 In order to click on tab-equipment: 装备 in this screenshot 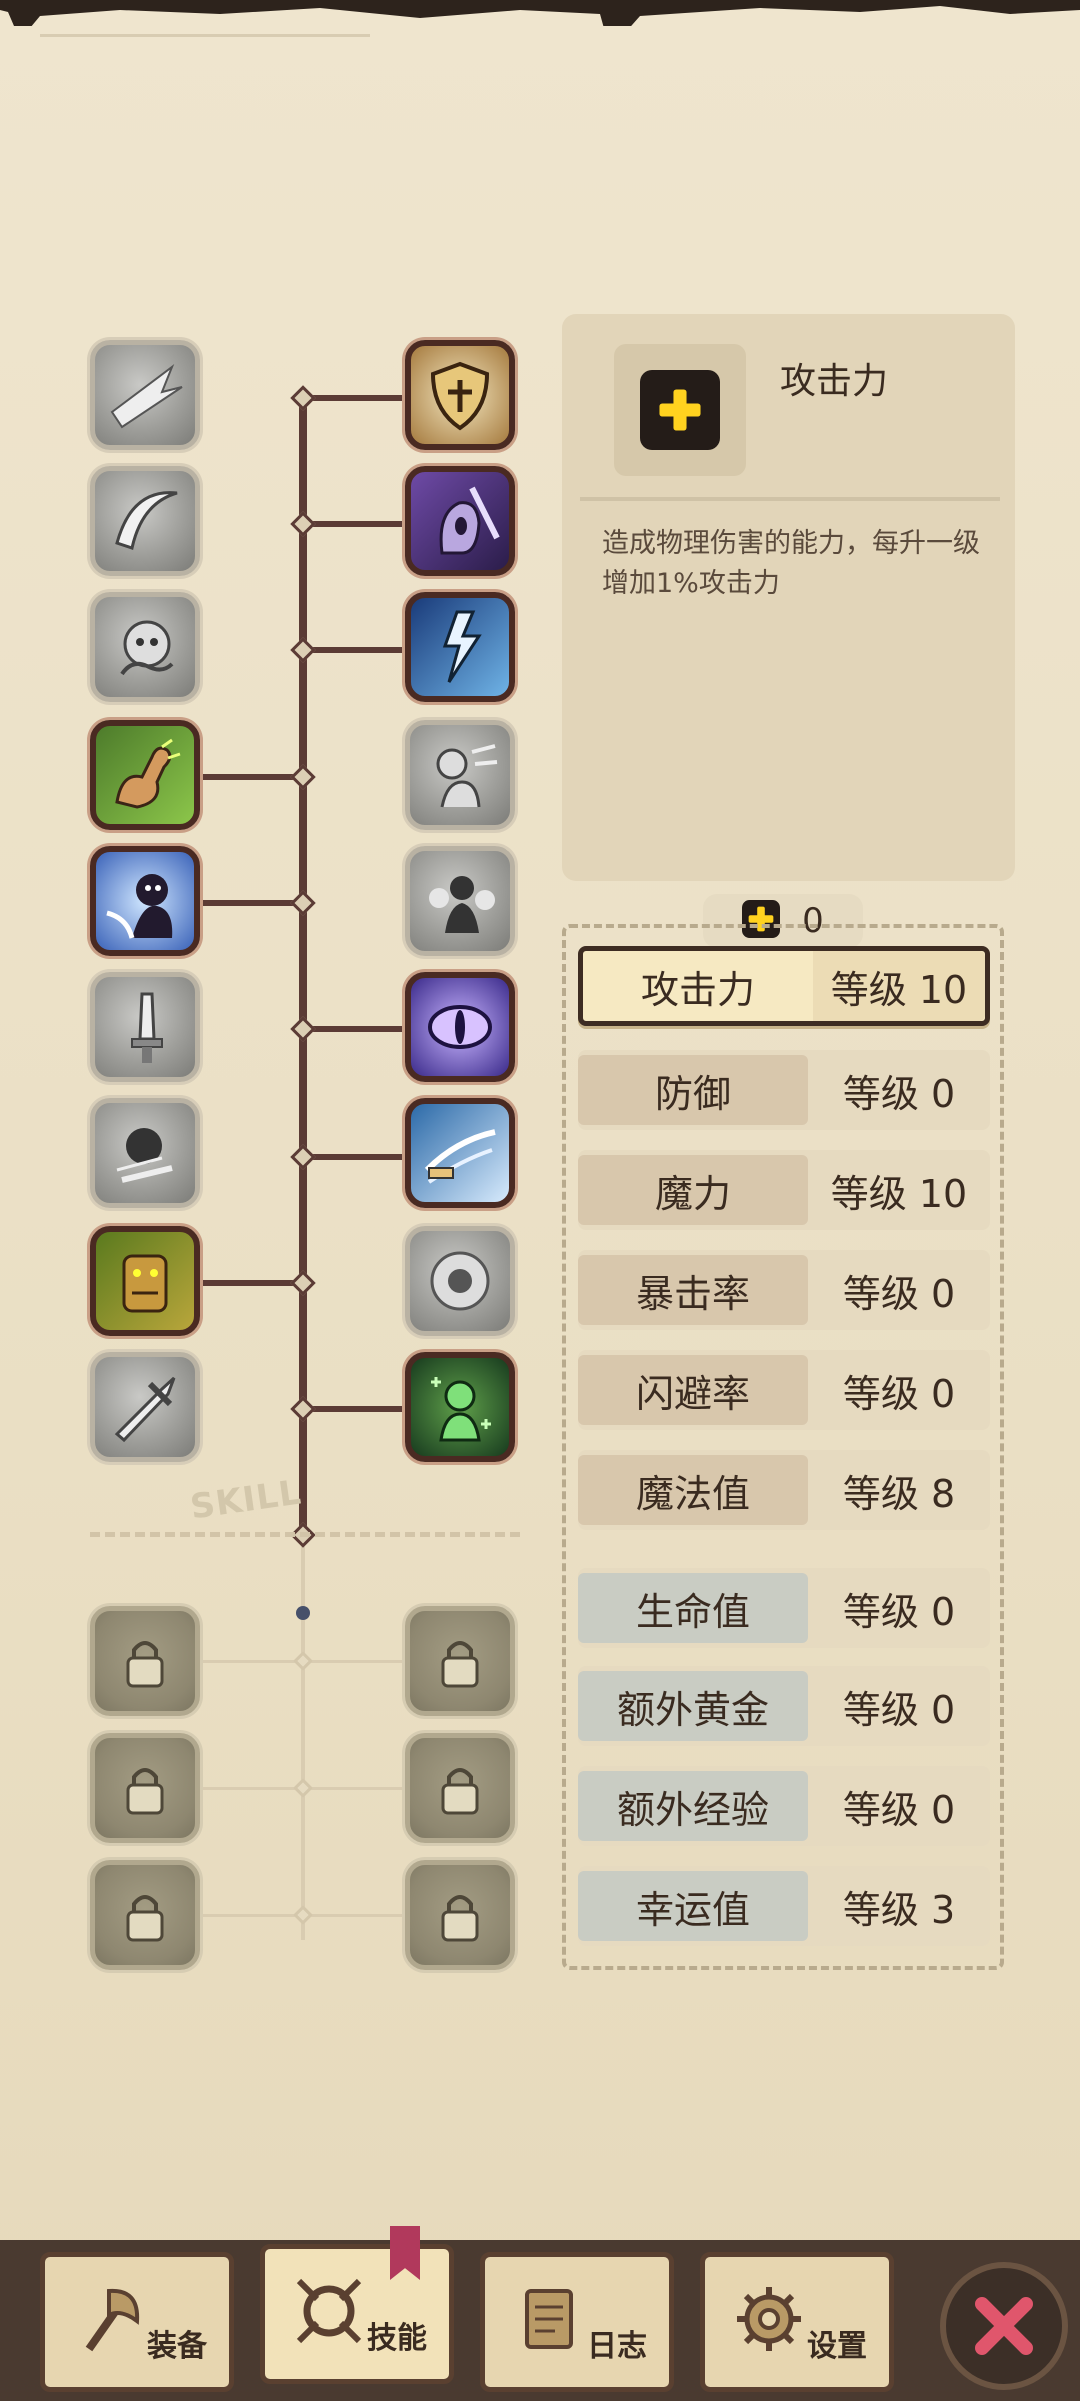, I will do `click(137, 2322)`.